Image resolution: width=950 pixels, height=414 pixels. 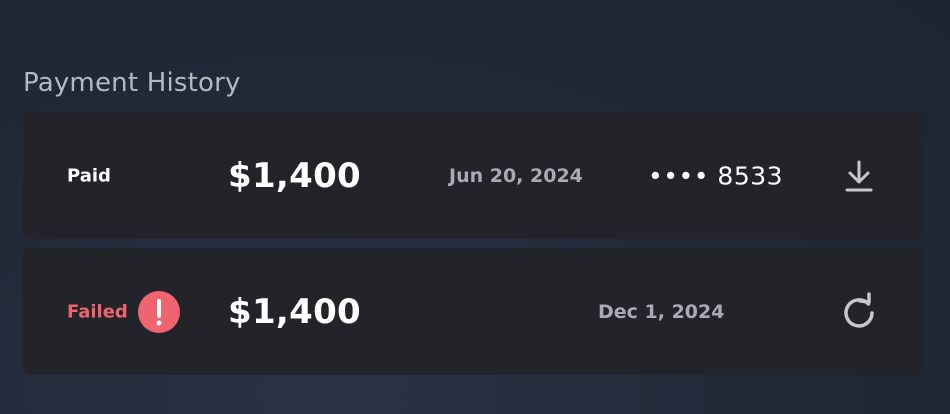 What do you see at coordinates (716, 175) in the screenshot?
I see `card-number: •••• 8533` at bounding box center [716, 175].